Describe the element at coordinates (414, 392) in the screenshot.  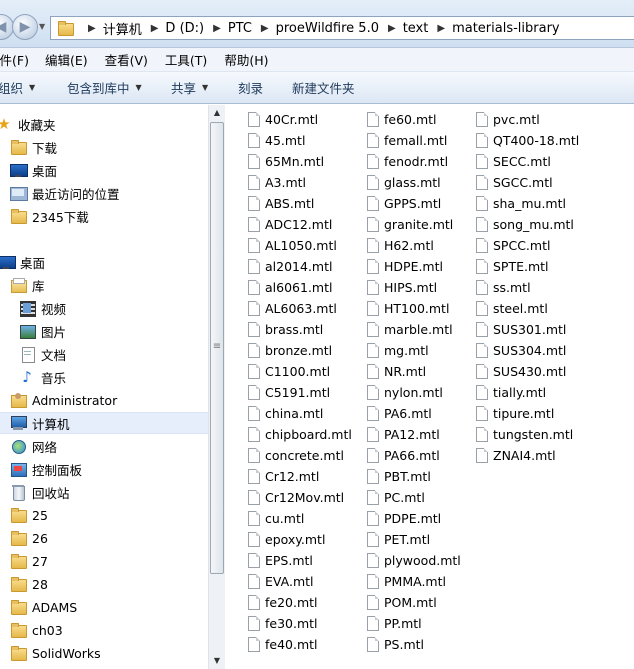
I see `file-item: nylon.mtl` at that location.